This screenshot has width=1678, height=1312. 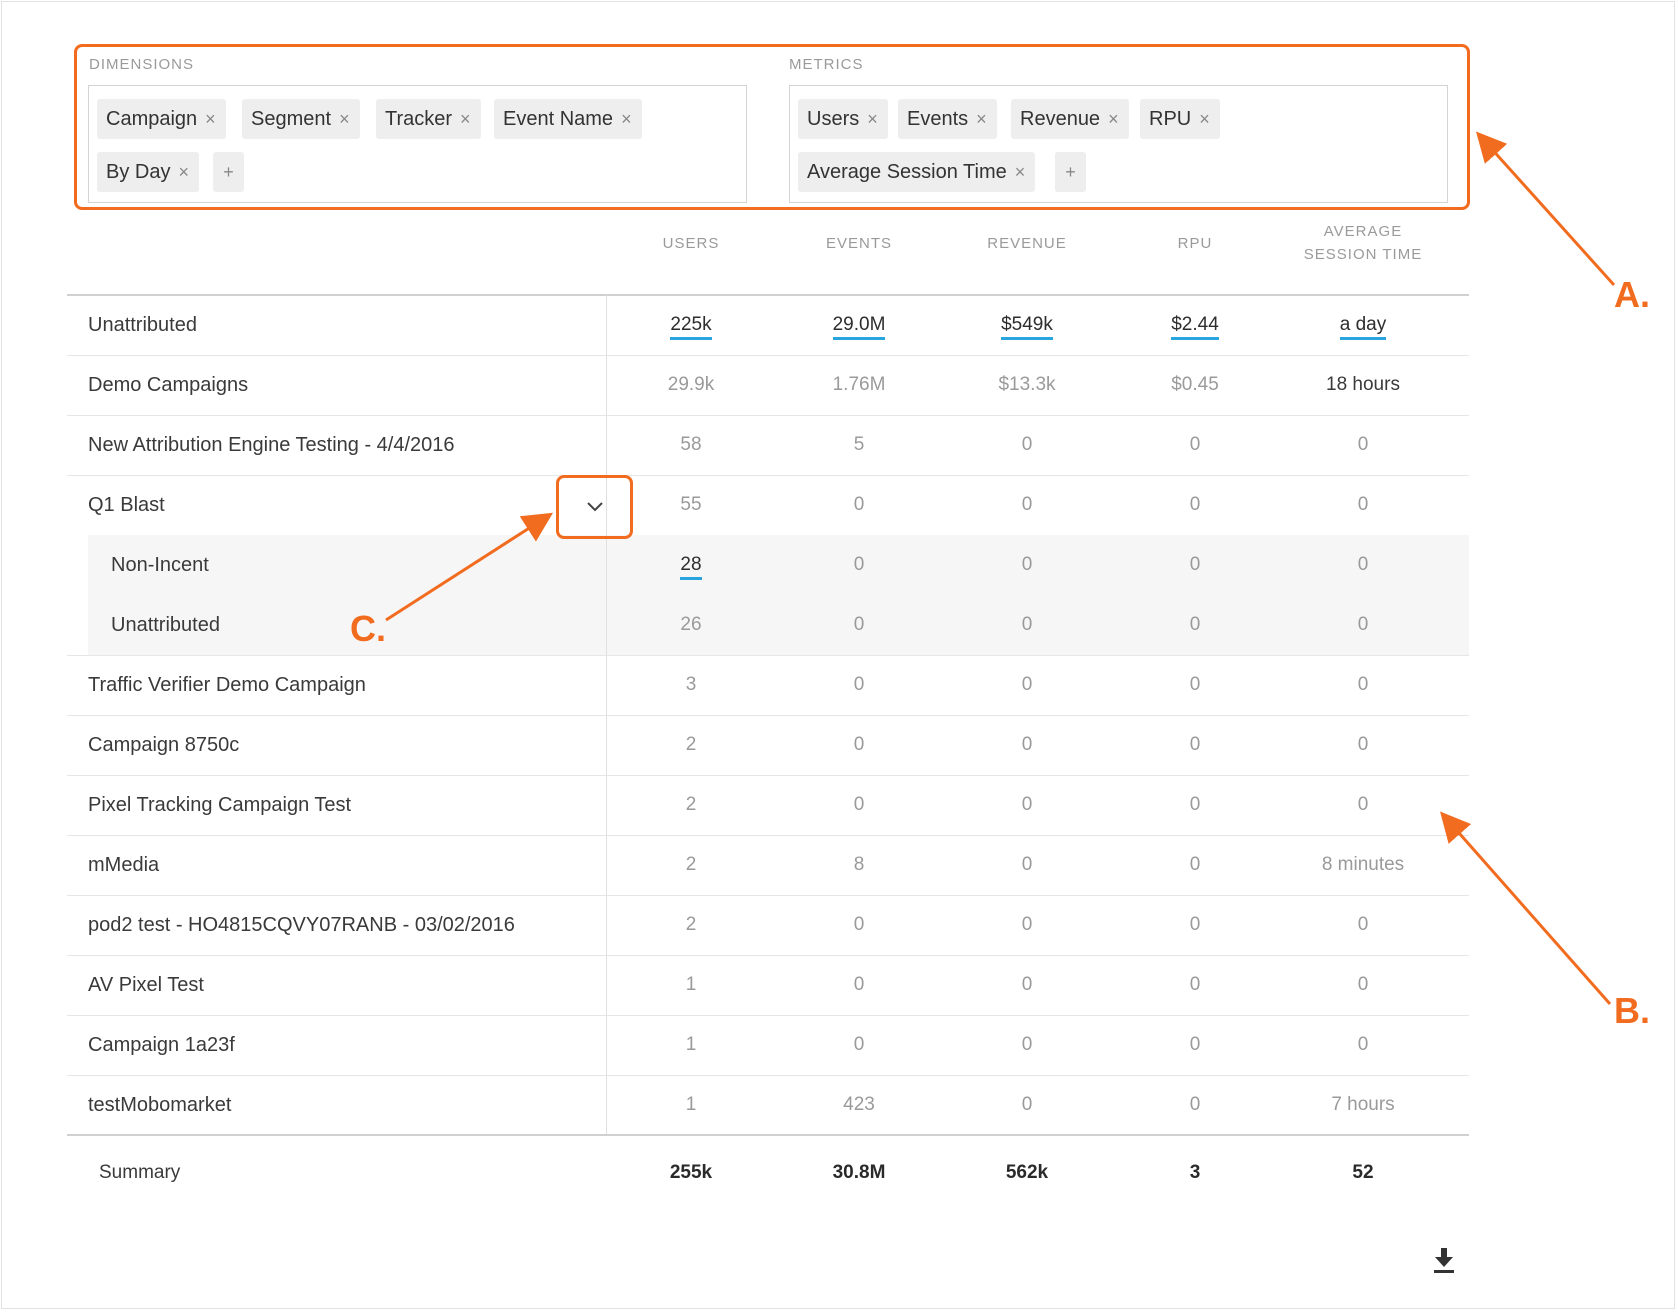 What do you see at coordinates (1363, 243) in the screenshot?
I see `column-header-average-session-time: AVERAGE SESSION TIME` at bounding box center [1363, 243].